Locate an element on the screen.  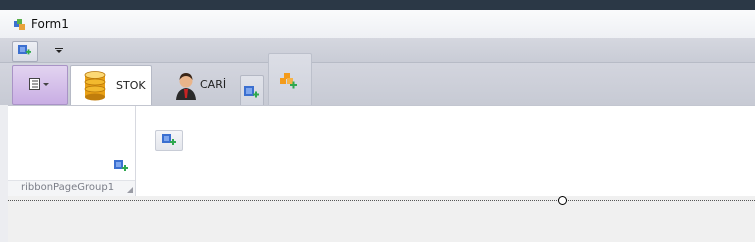
screen-top-strip is located at coordinates (377, 5).